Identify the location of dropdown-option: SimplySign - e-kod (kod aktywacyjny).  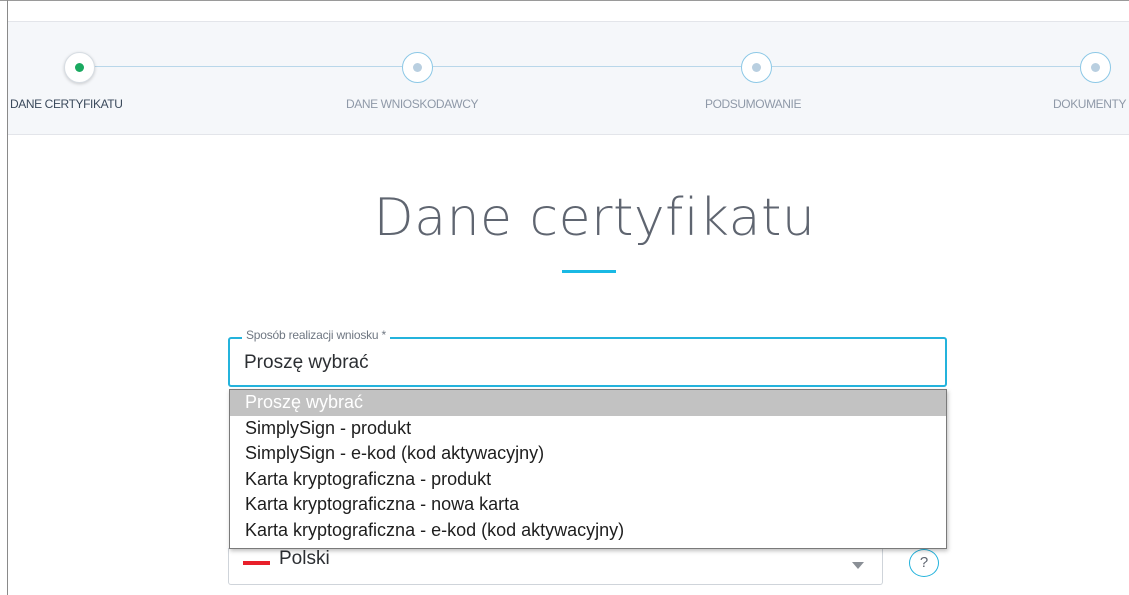
(588, 454).